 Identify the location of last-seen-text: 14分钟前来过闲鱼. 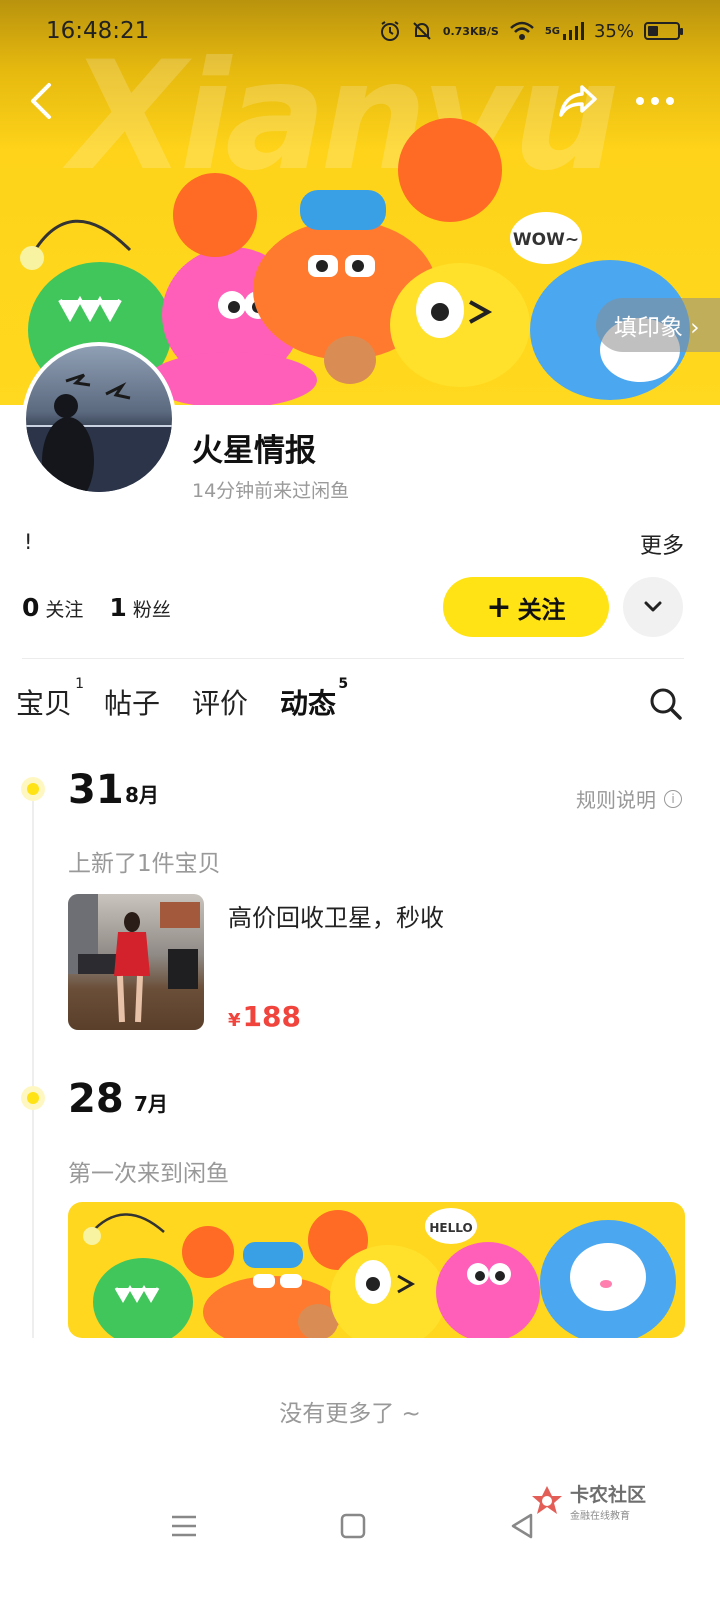
(271, 491).